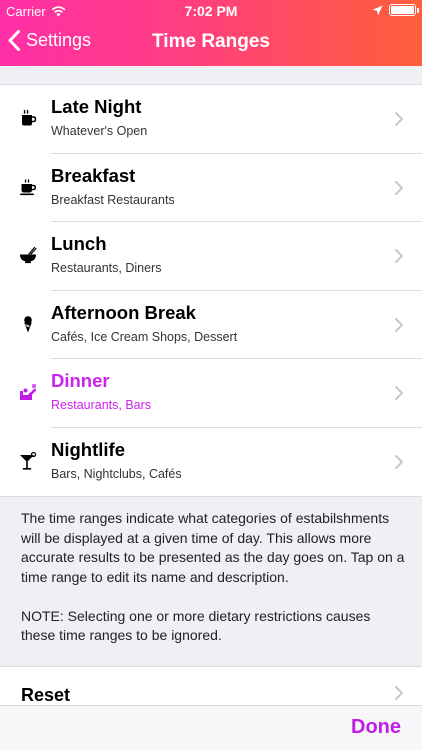 The image size is (422, 750). Describe the element at coordinates (144, 336) in the screenshot. I see `time-range-description: Cafés, Ice Cream Shops, Dessert` at that location.